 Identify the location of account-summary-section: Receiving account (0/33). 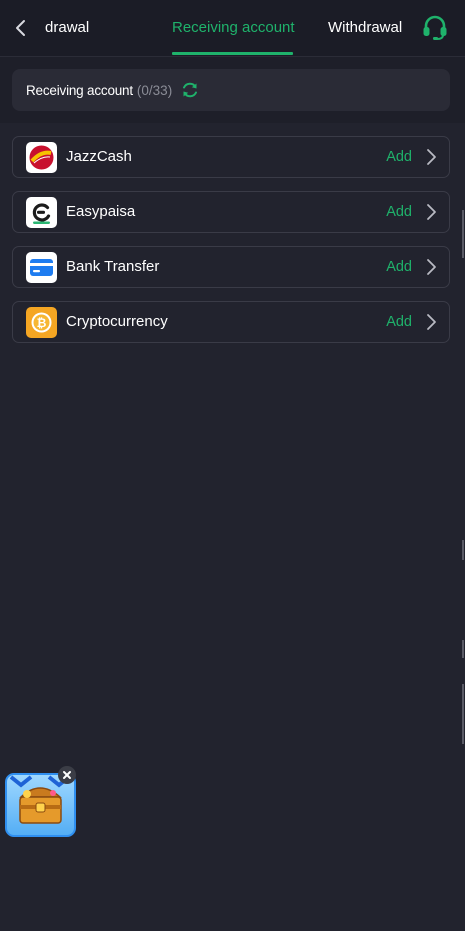
(232, 90).